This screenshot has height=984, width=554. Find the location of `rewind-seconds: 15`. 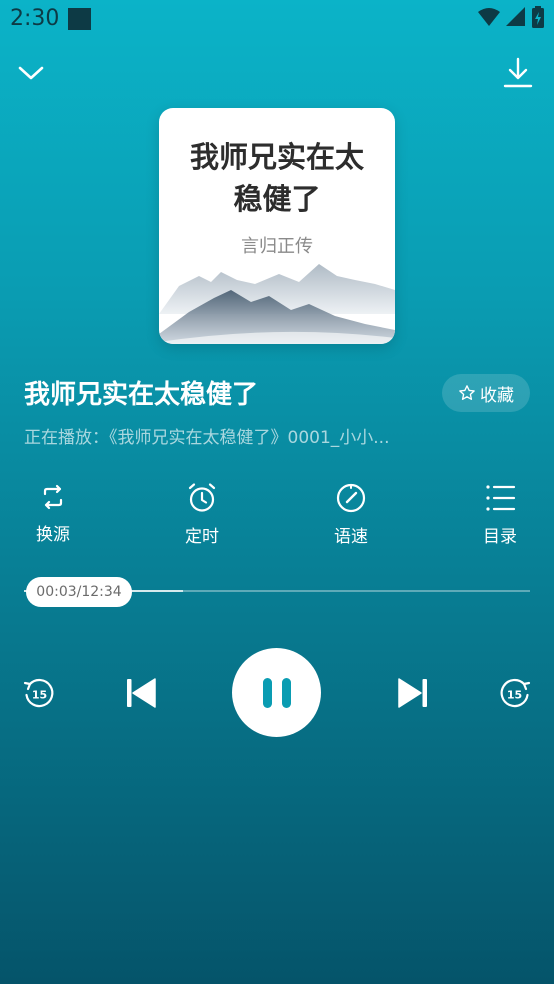

rewind-seconds: 15 is located at coordinates (39, 695).